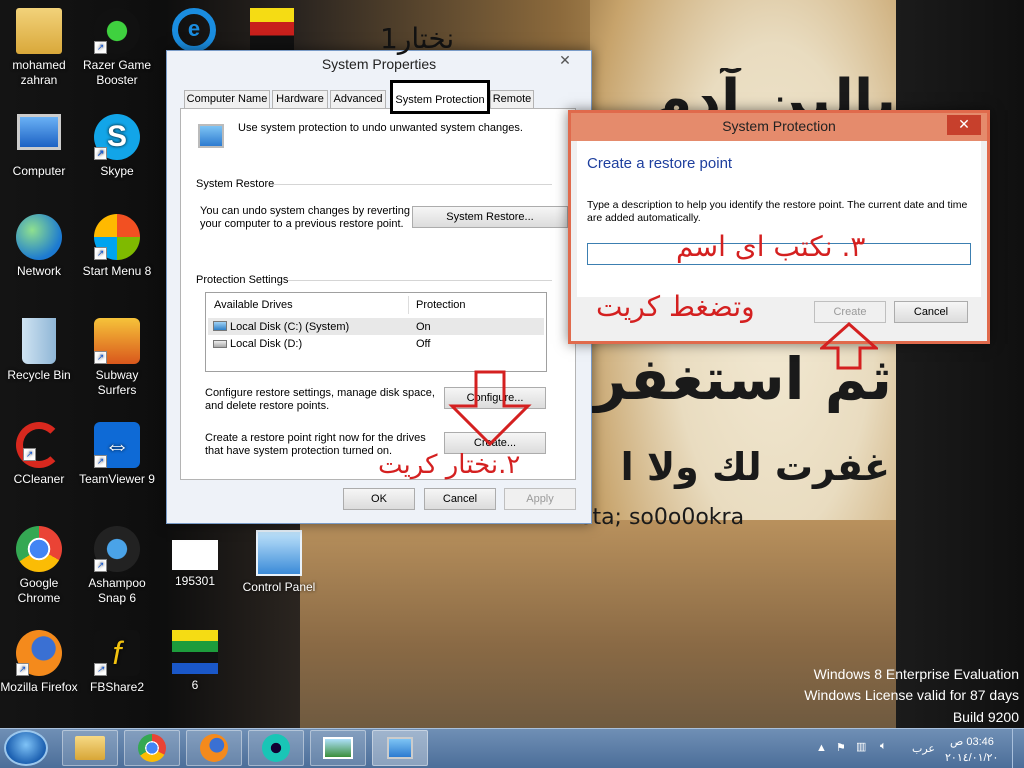 This screenshot has width=1024, height=768. I want to click on desktop-icon-label: Network, so click(38, 271).